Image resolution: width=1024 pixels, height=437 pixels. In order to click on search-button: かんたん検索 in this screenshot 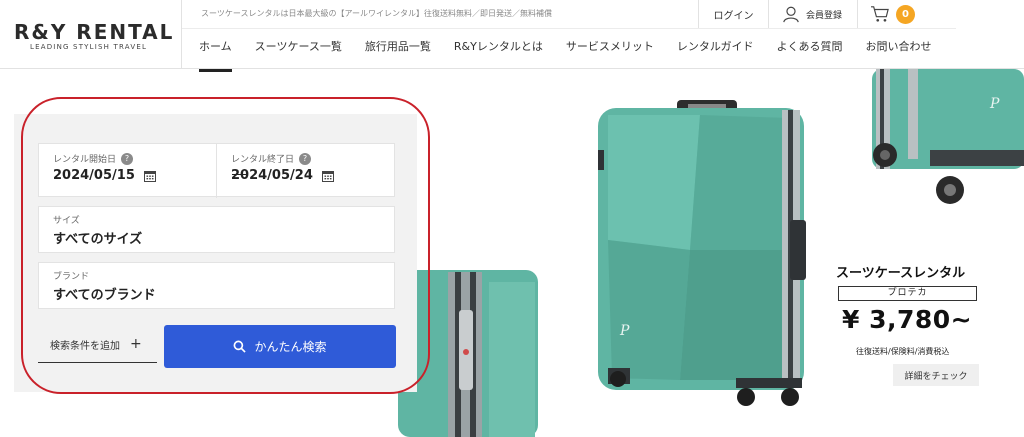, I will do `click(280, 346)`.